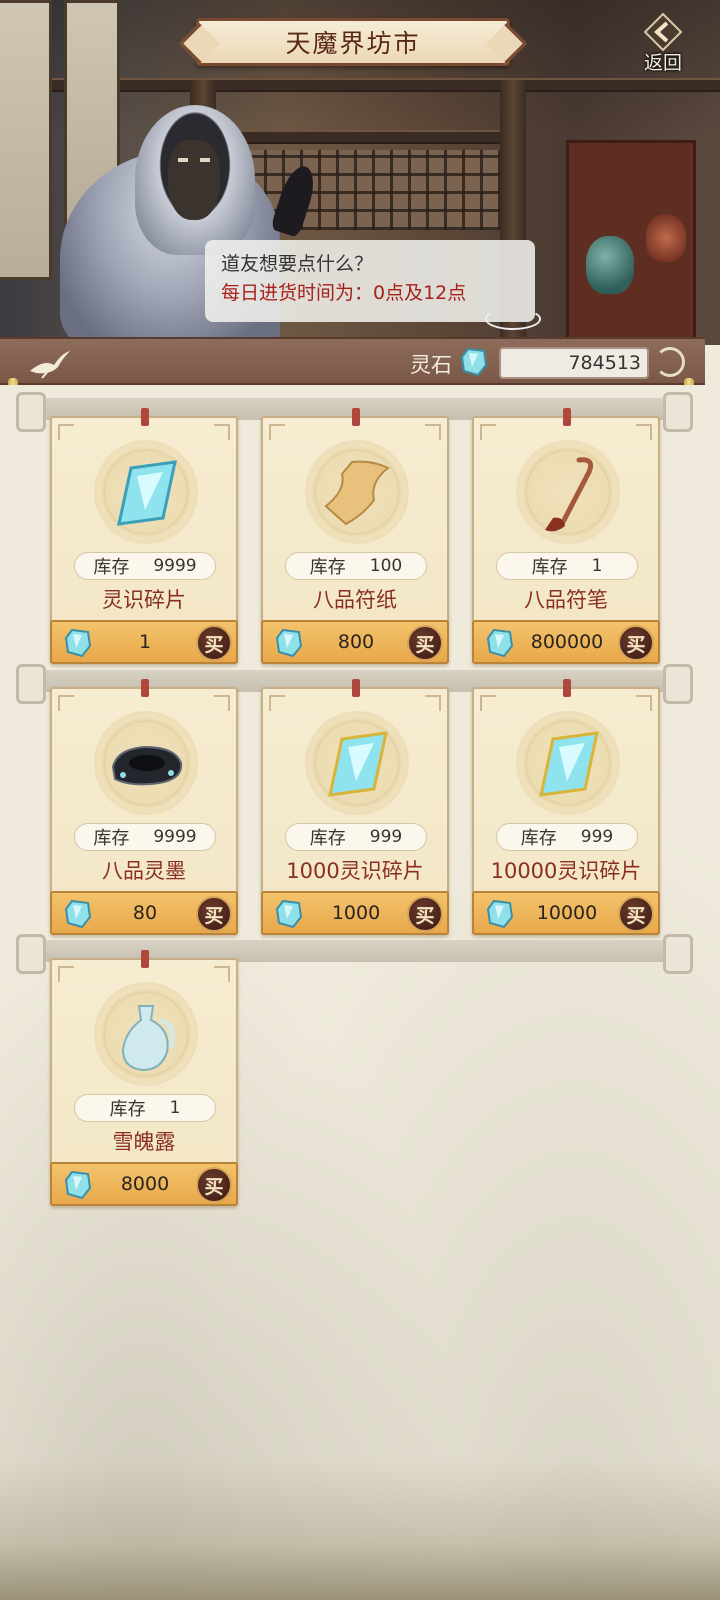  I want to click on back-label: 返回, so click(662, 63).